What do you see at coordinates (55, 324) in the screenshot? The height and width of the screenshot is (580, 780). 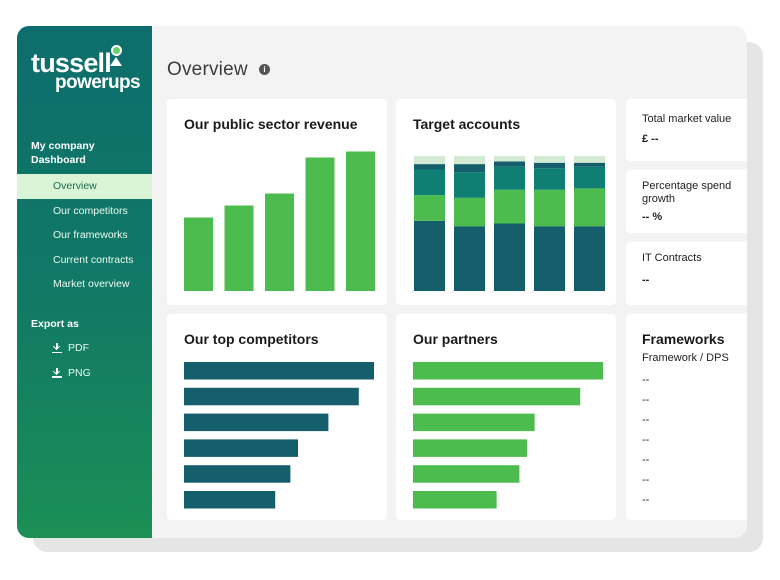 I see `export-section-label: Export as` at bounding box center [55, 324].